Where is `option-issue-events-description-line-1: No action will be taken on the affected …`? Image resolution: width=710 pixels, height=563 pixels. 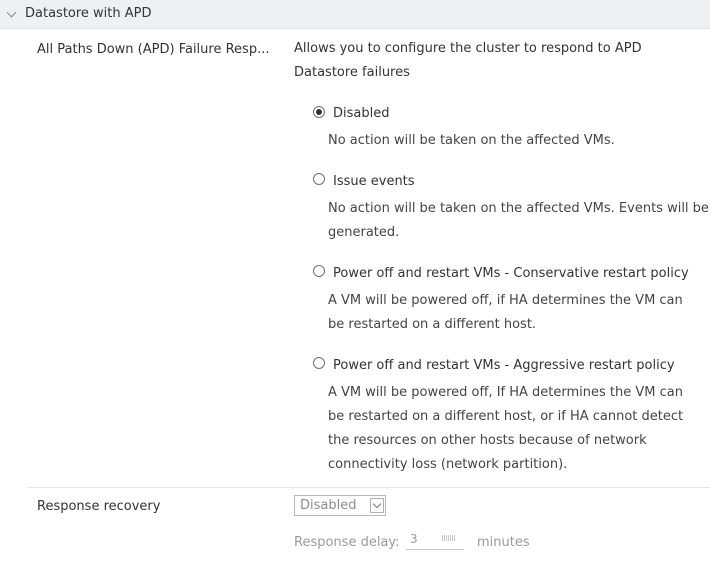 option-issue-events-description-line-1: No action will be taken on the affected … is located at coordinates (518, 208).